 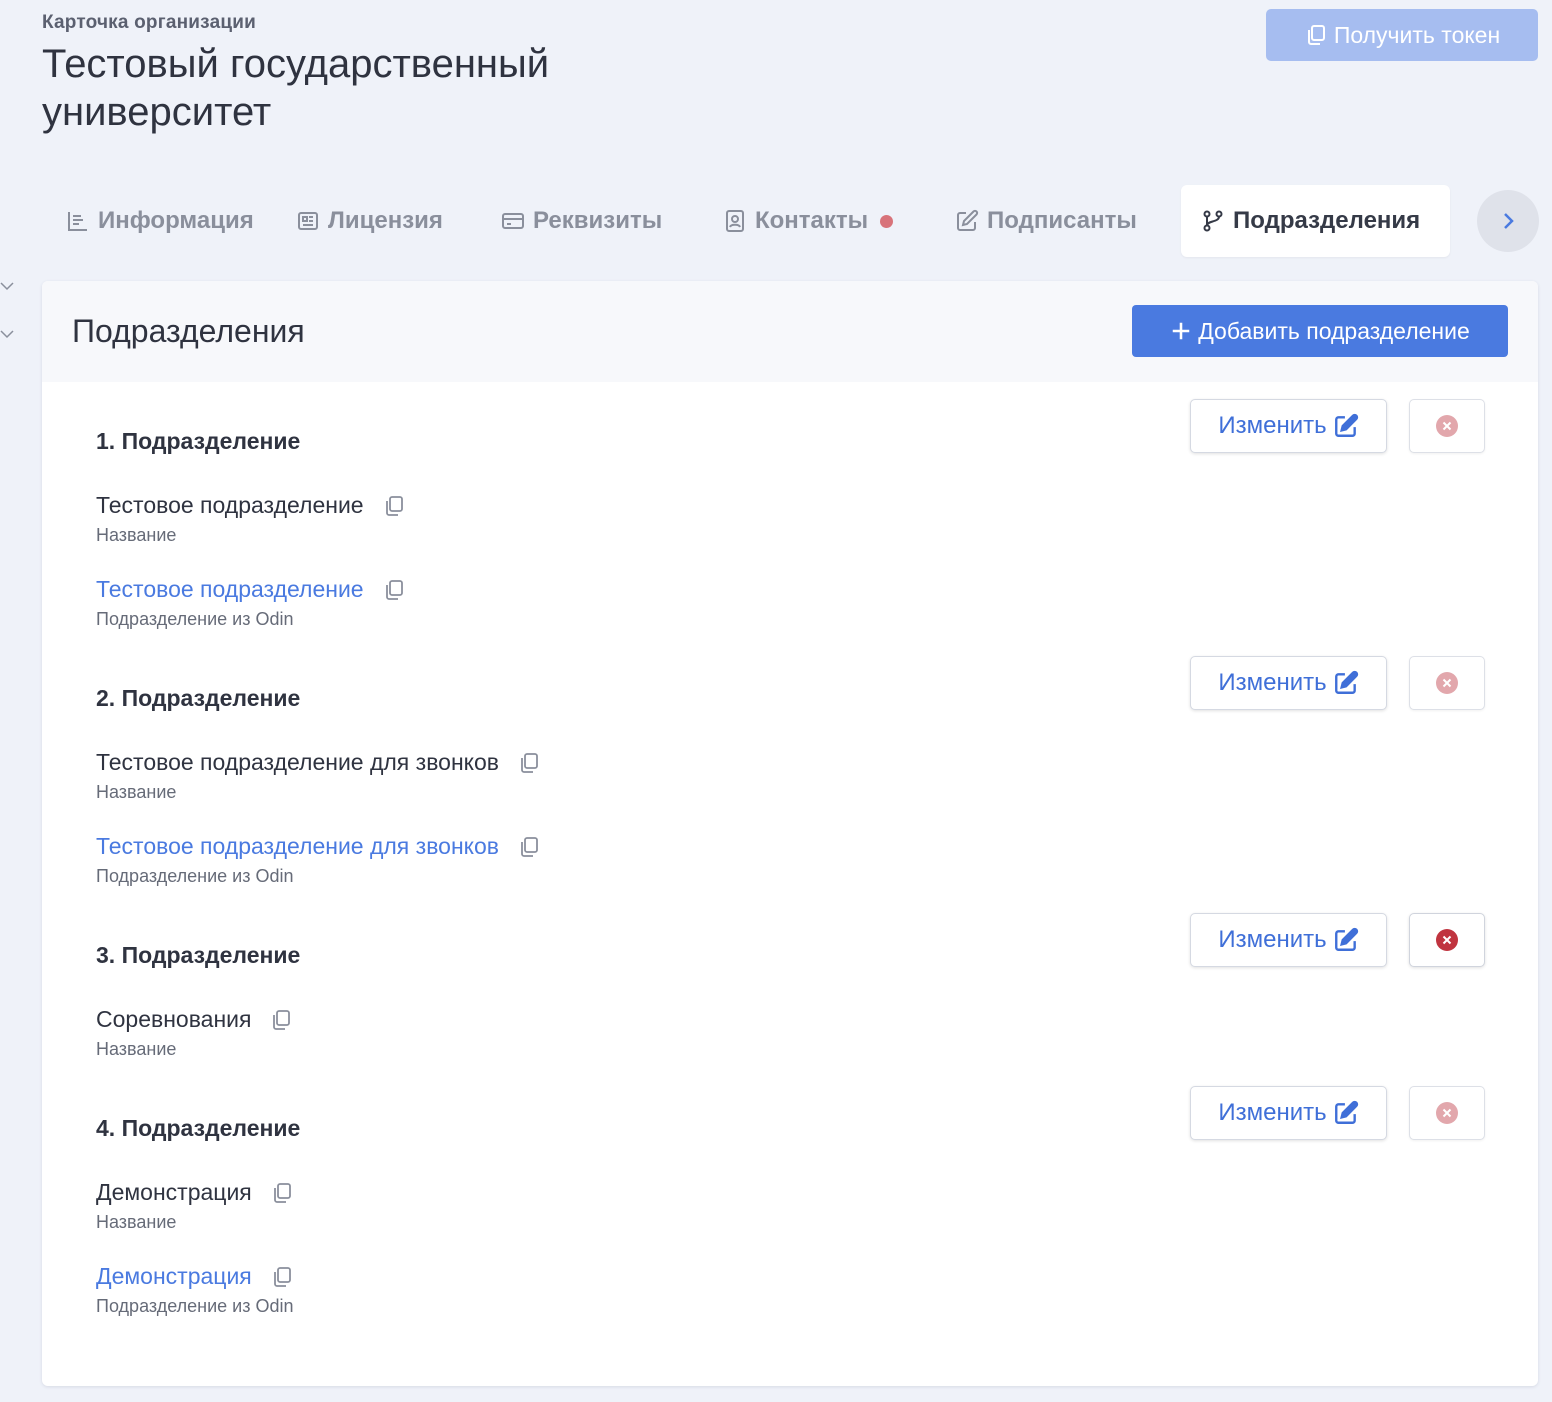 What do you see at coordinates (735, 221) in the screenshot?
I see `contact-icon` at bounding box center [735, 221].